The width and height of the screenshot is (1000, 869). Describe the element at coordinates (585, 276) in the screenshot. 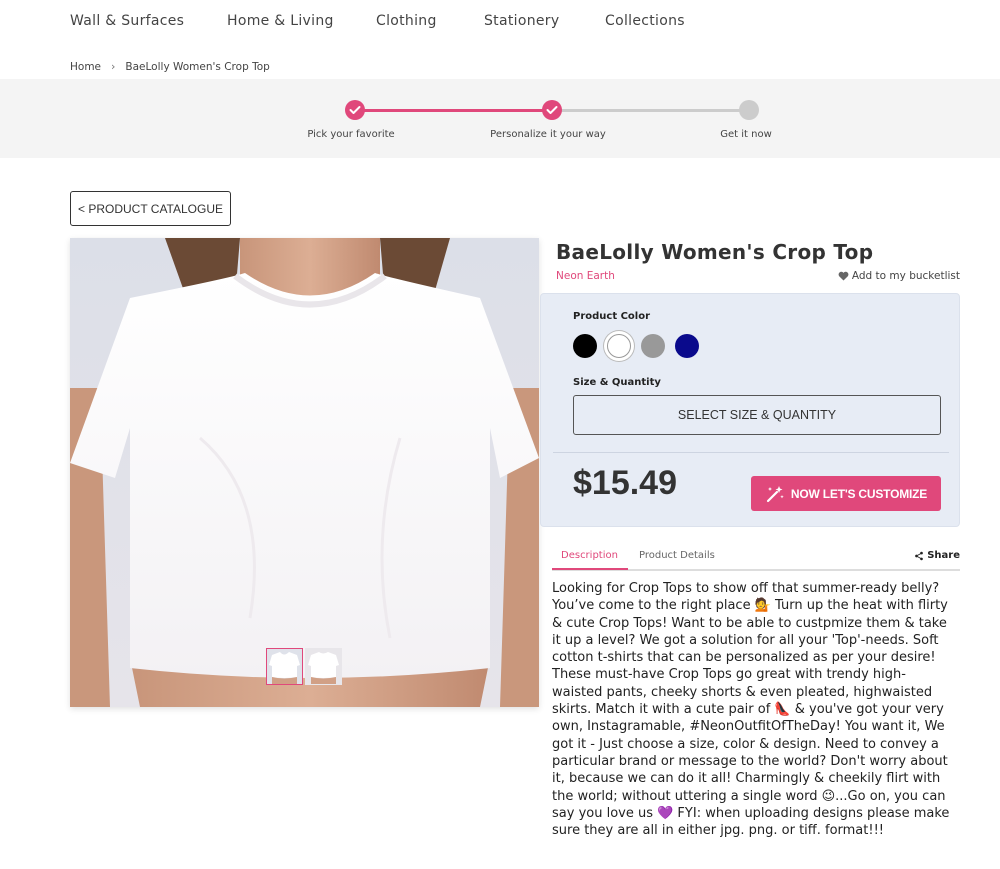

I see `brand-link: Neon Earth` at that location.